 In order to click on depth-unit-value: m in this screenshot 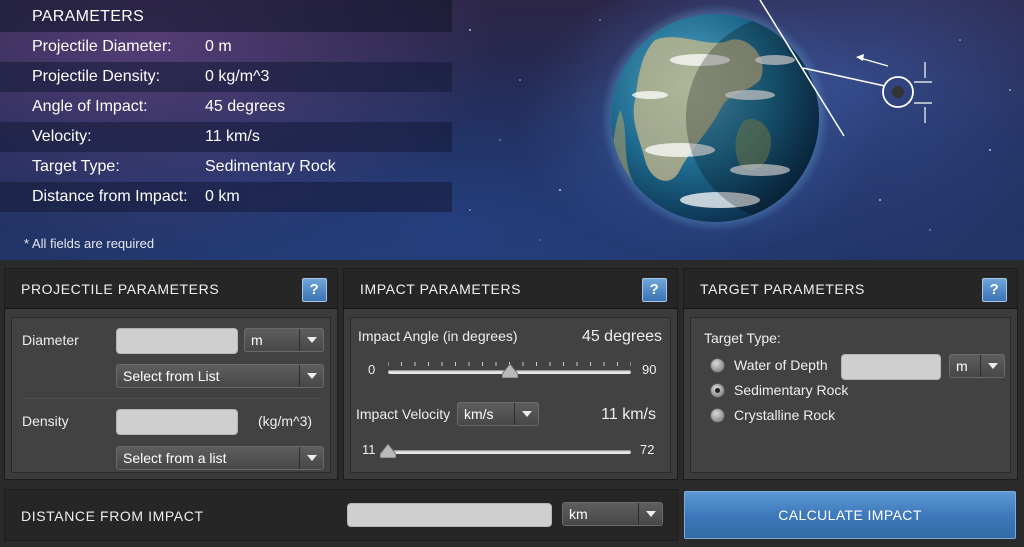, I will do `click(962, 366)`.